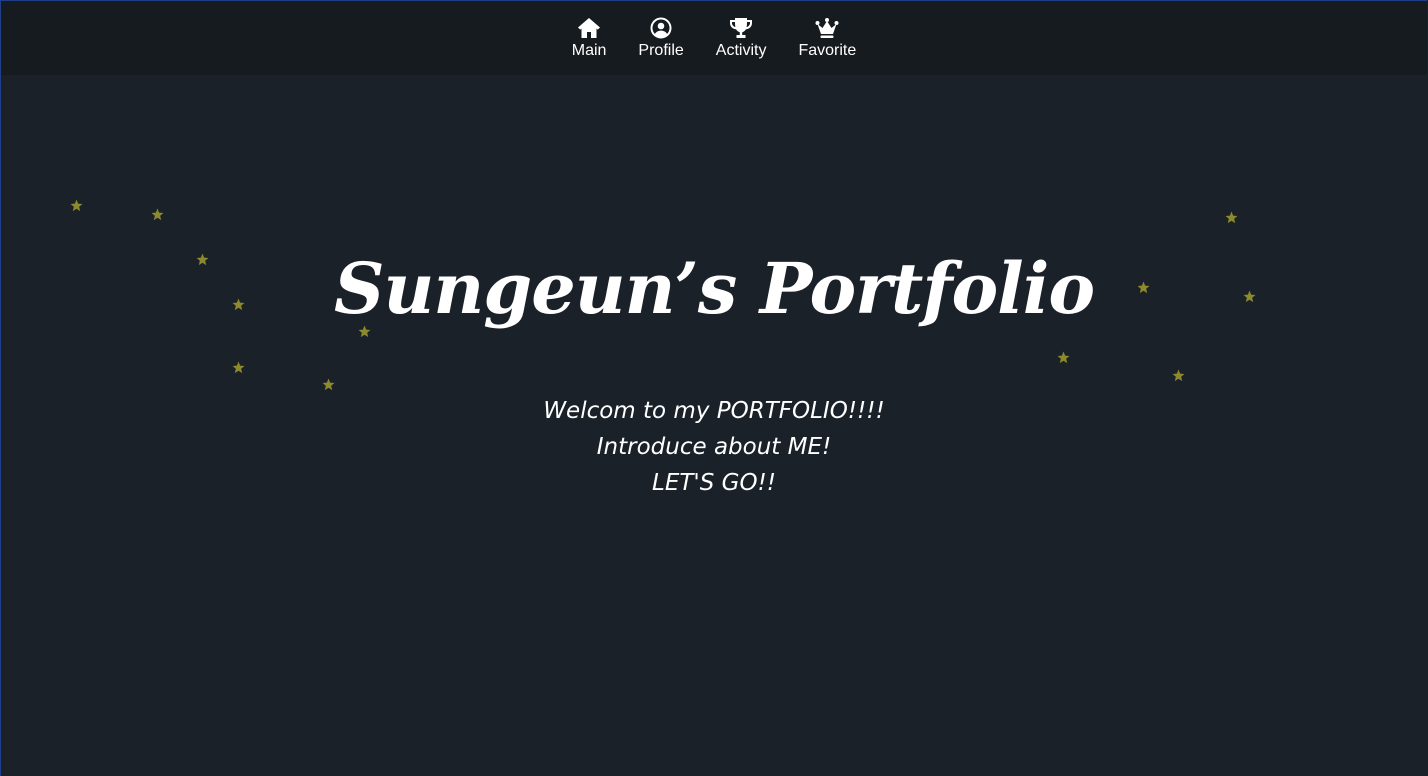 The height and width of the screenshot is (776, 1428). What do you see at coordinates (714, 411) in the screenshot?
I see `welcome-line: Welcom to my PORTFOLIO!!!!` at bounding box center [714, 411].